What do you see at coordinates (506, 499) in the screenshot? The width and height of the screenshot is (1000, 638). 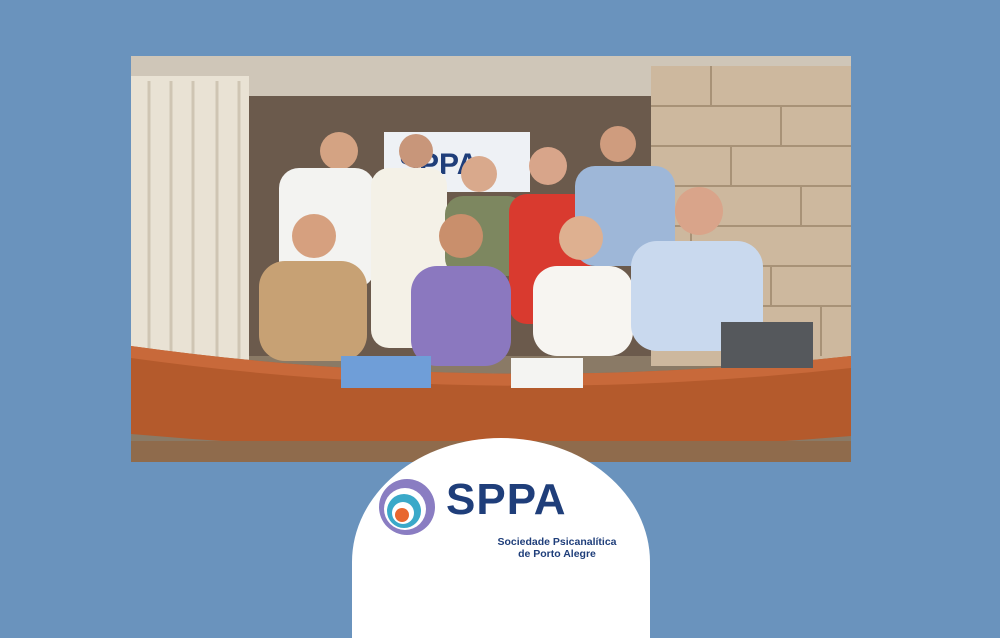 I see `logo-wordmark: SPPA` at bounding box center [506, 499].